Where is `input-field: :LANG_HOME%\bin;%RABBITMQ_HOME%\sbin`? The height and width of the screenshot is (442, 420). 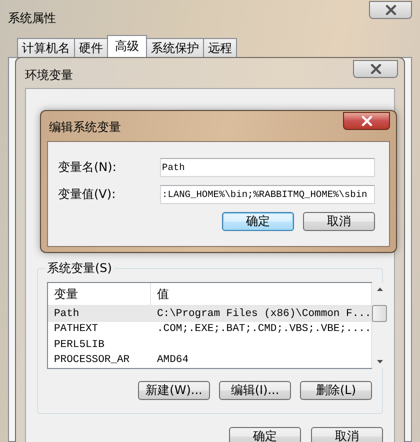 input-field: :LANG_HOME%\bin;%RABBITMQ_HOME%\sbin is located at coordinates (267, 194).